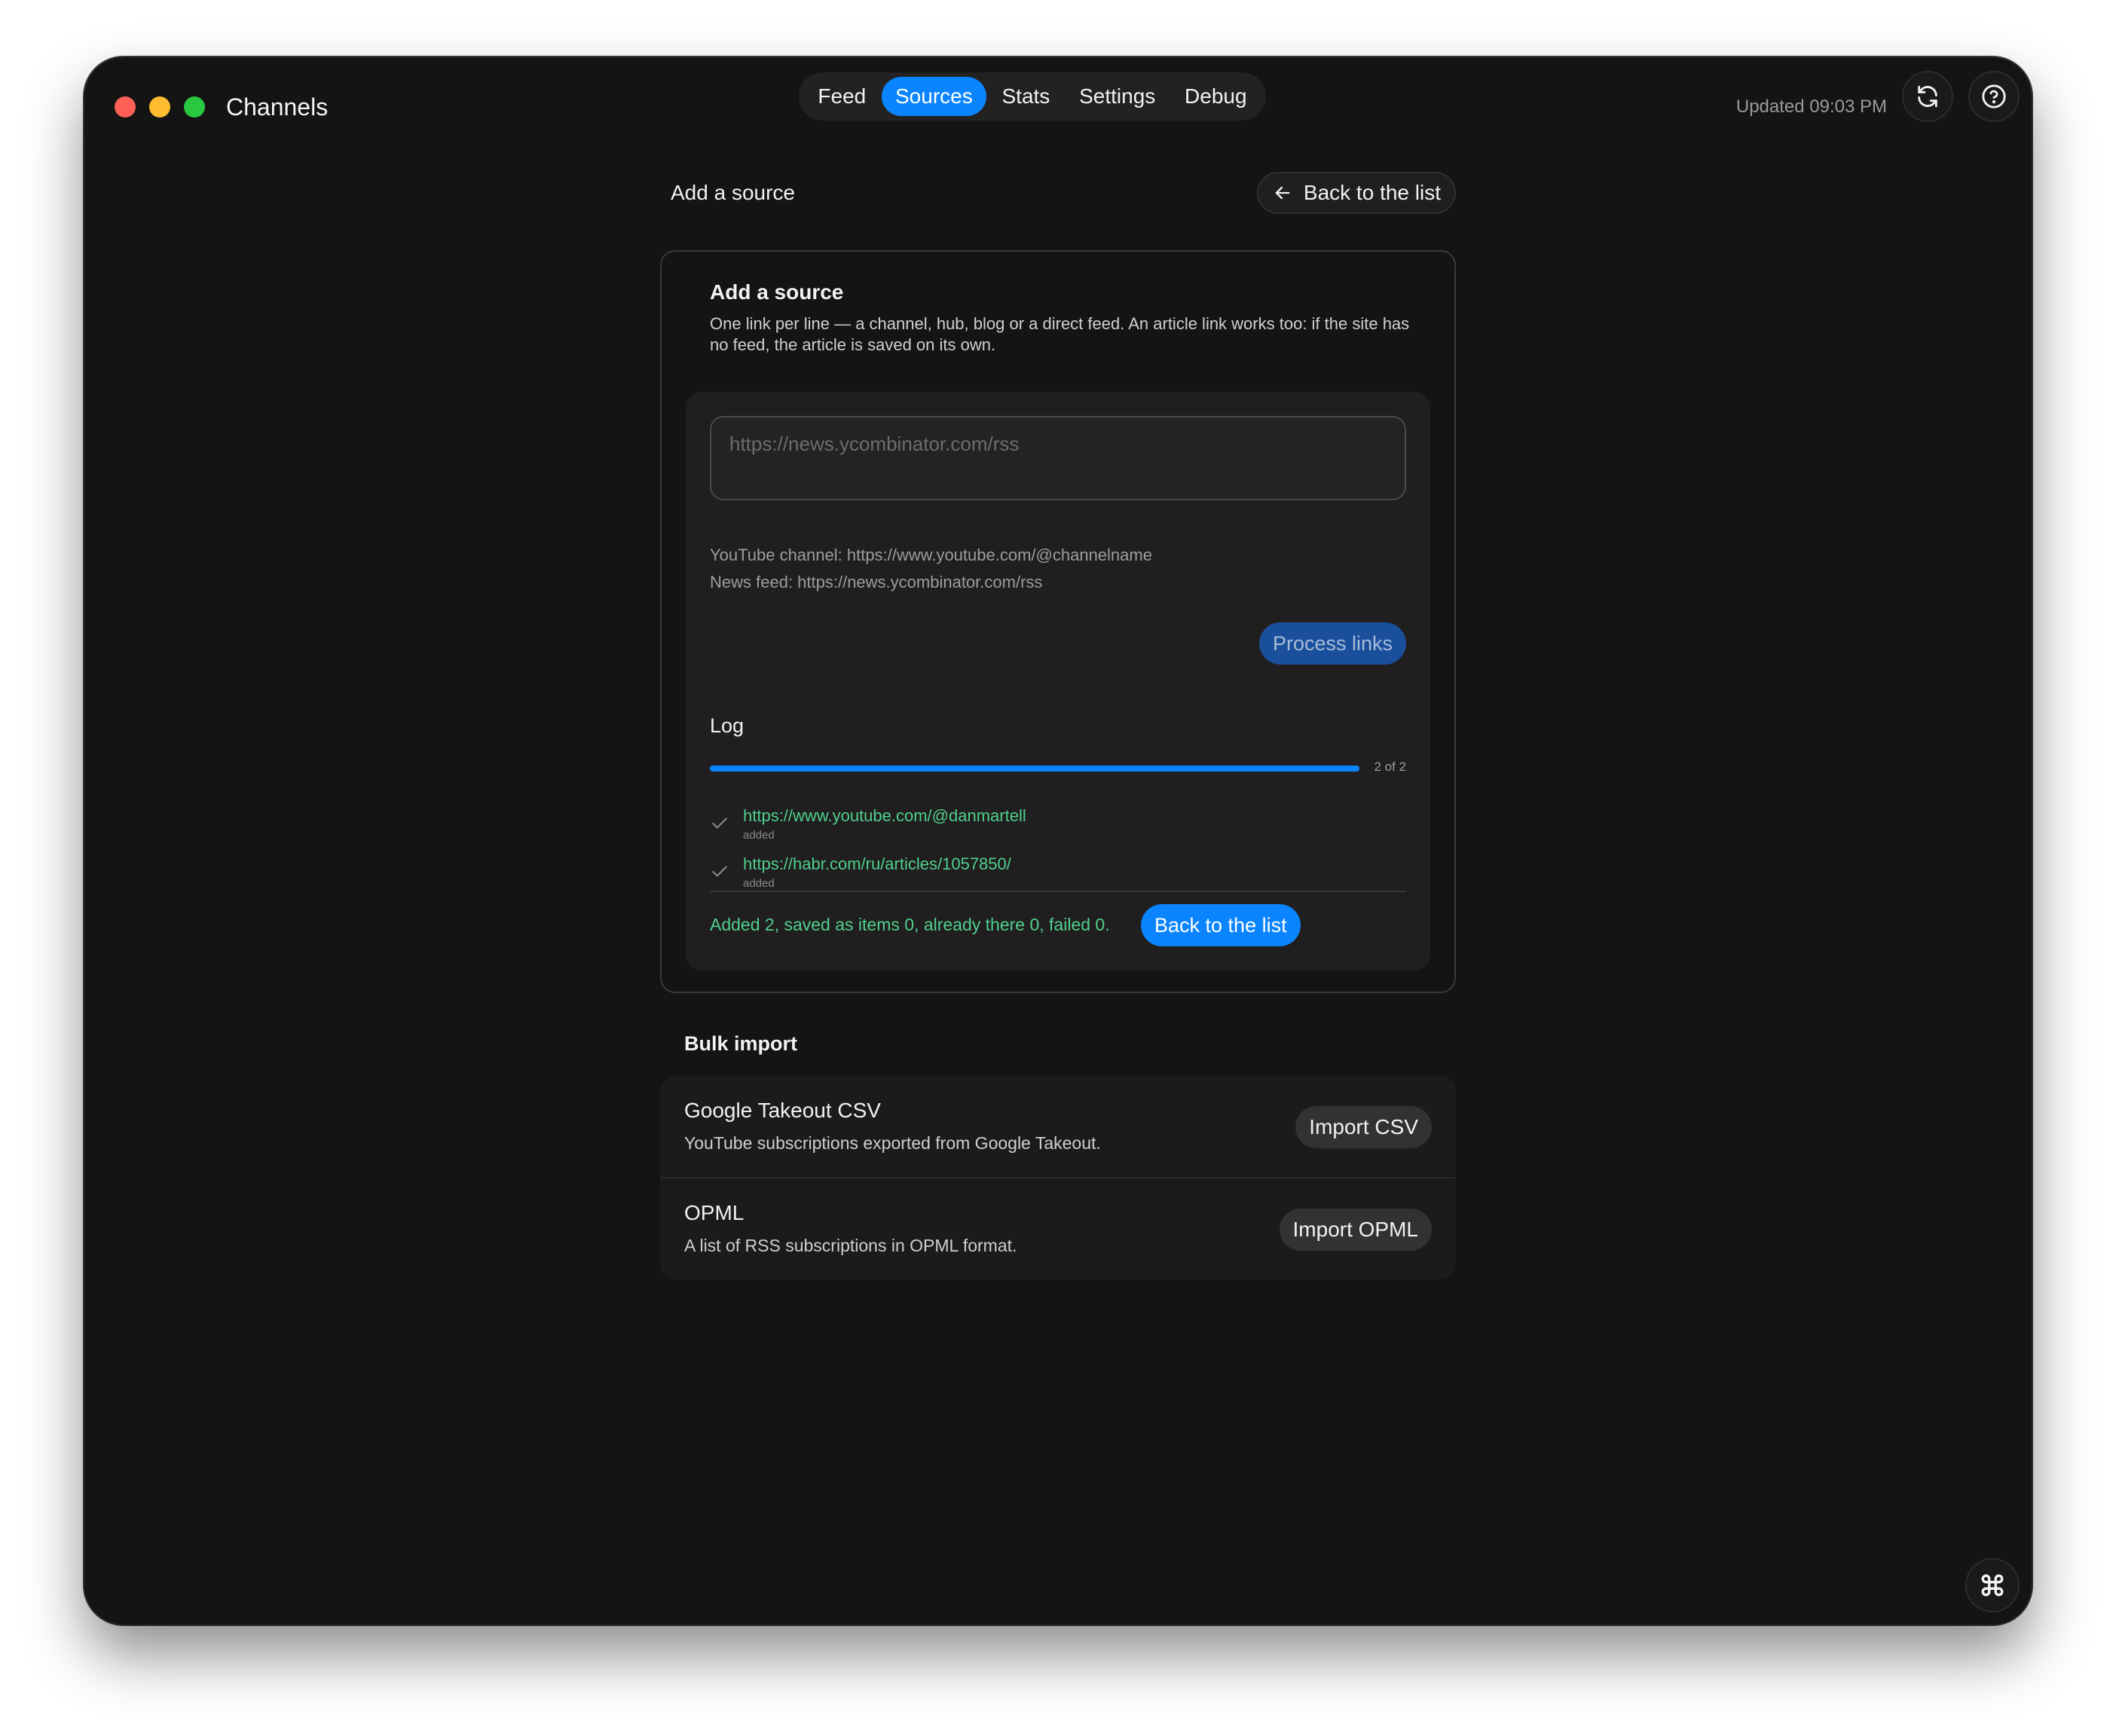  What do you see at coordinates (1117, 96) in the screenshot?
I see `tab-settings: Settings` at bounding box center [1117, 96].